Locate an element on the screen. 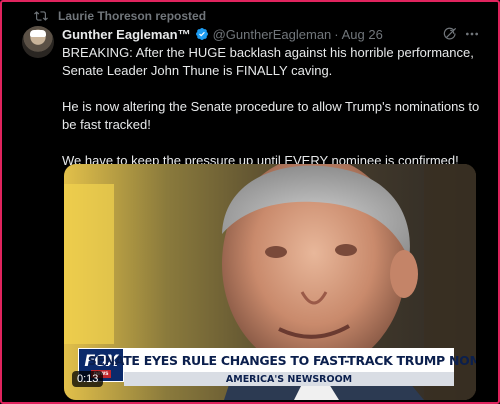 The width and height of the screenshot is (500, 404). show-name: AMERICA'S NEWSROOM is located at coordinates (289, 379).